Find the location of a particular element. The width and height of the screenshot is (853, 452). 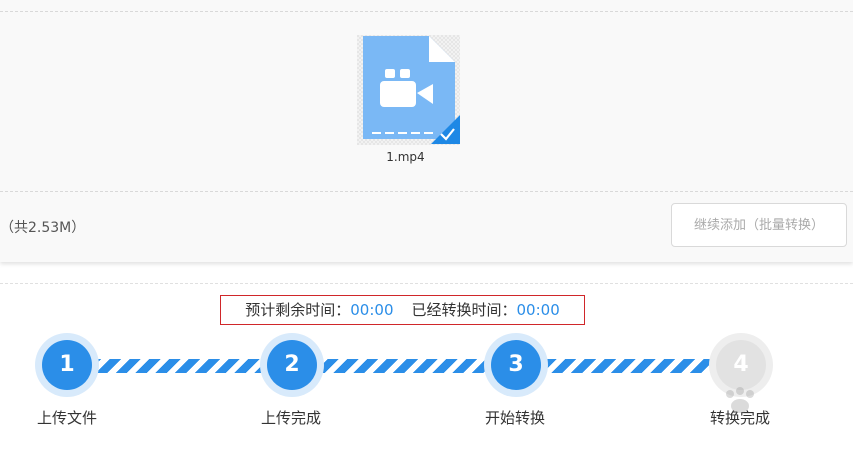

video-file-icon is located at coordinates (408, 90).